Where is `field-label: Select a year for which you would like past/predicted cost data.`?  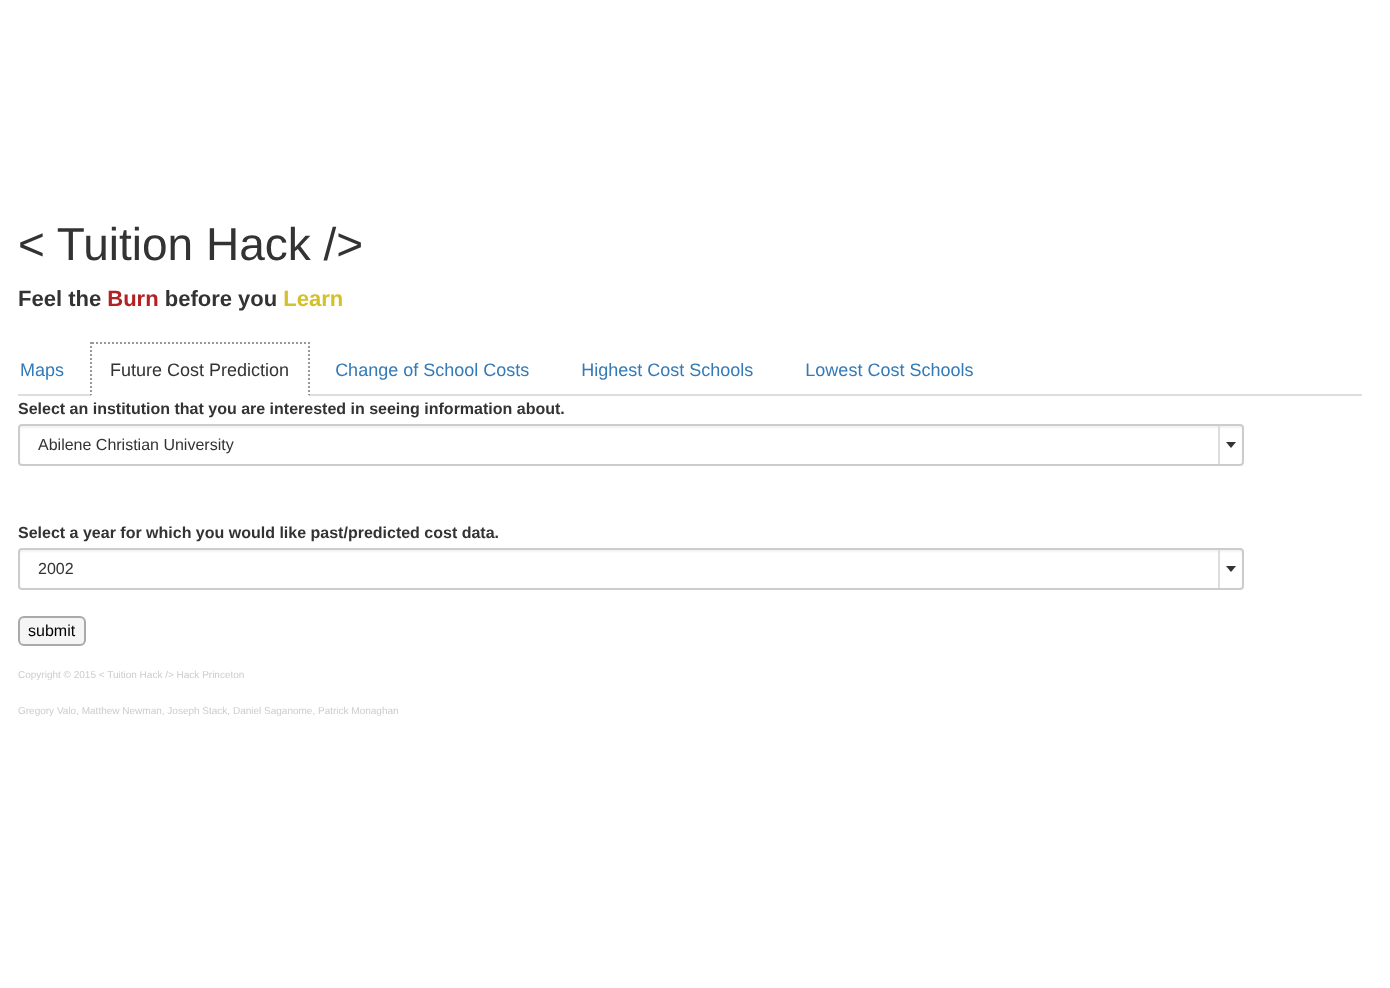 field-label: Select a year for which you would like past/predicted cost data. is located at coordinates (260, 533).